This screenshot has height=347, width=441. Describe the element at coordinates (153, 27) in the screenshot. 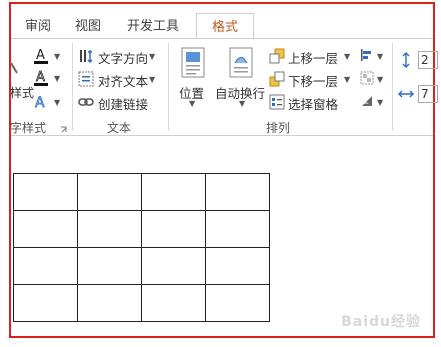

I see `tab-developer: 开发工具` at that location.